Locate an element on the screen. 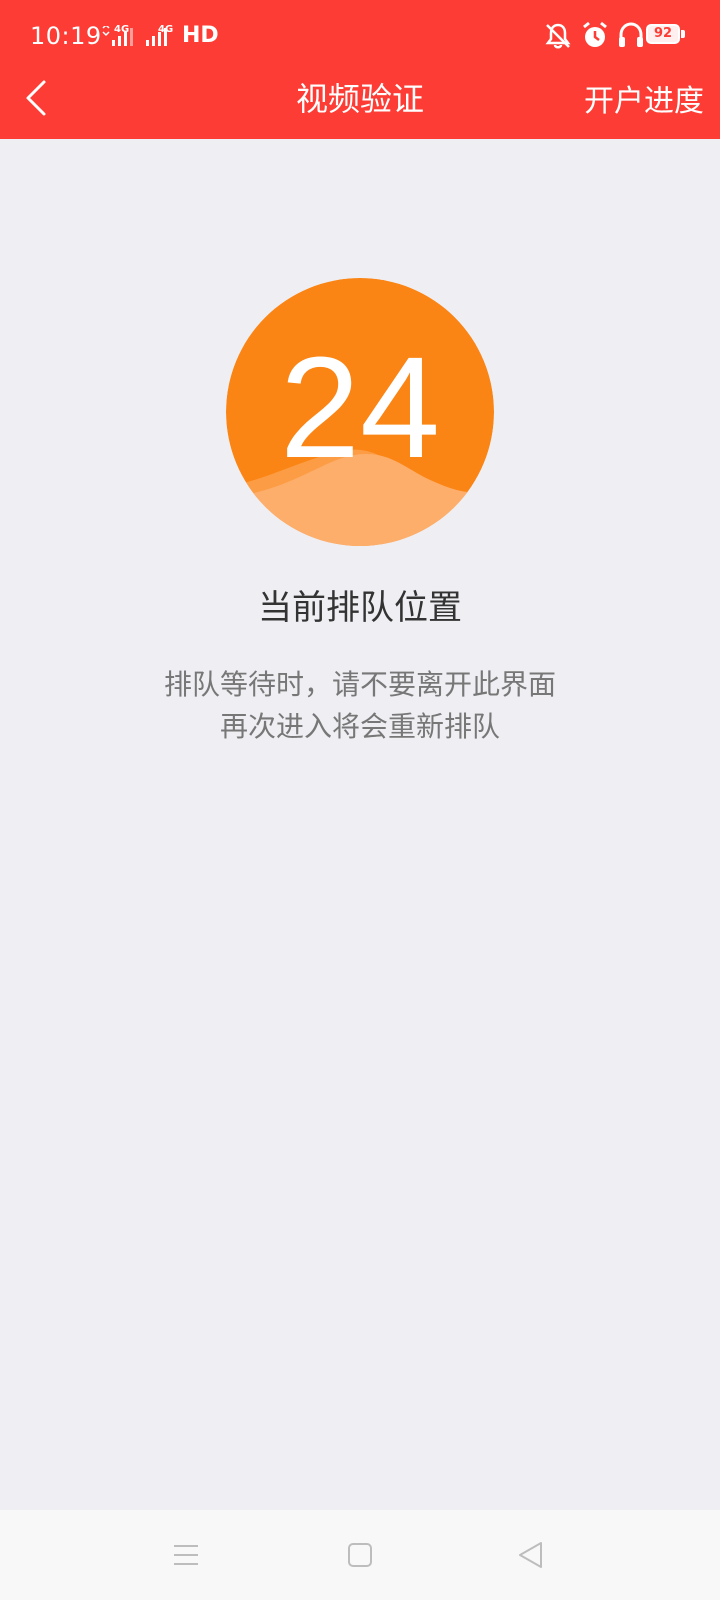 The width and height of the screenshot is (720, 1600). mute-icon is located at coordinates (558, 36).